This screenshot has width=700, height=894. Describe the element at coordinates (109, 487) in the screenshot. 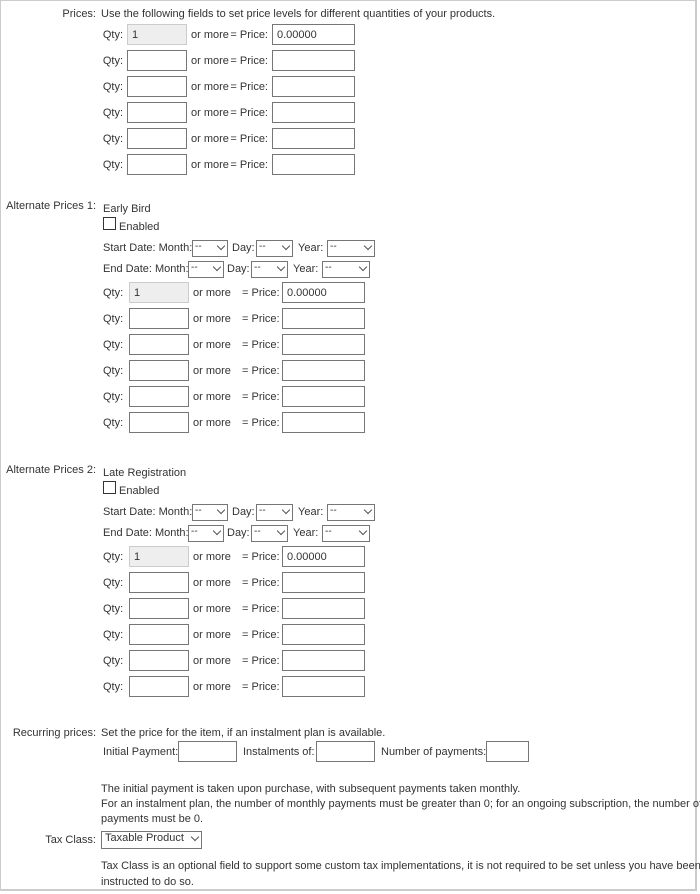

I see `alt2-enabled-checkbox` at that location.